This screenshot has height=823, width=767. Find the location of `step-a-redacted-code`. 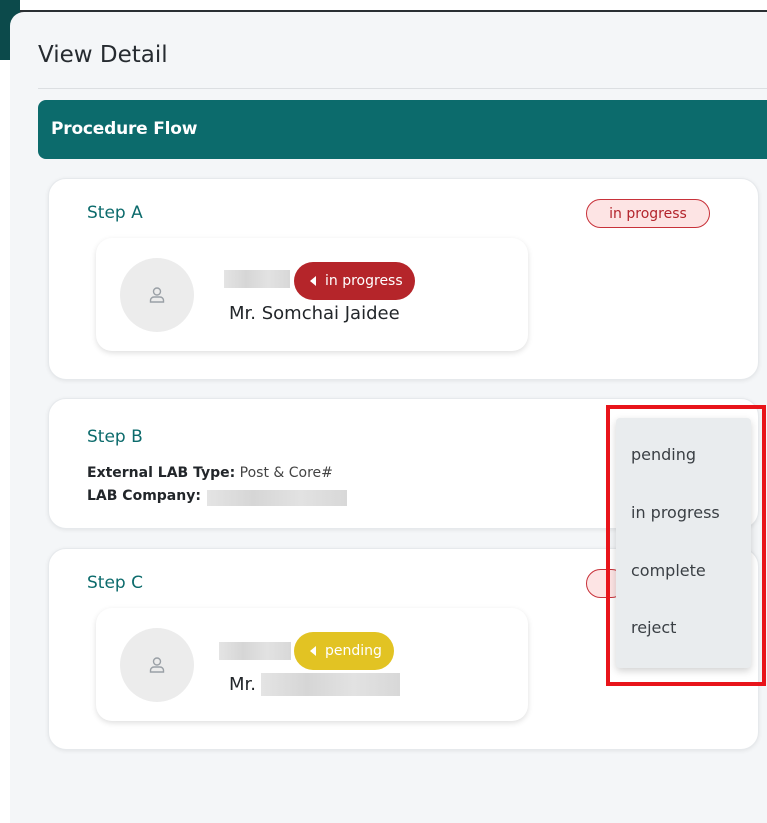

step-a-redacted-code is located at coordinates (257, 279).